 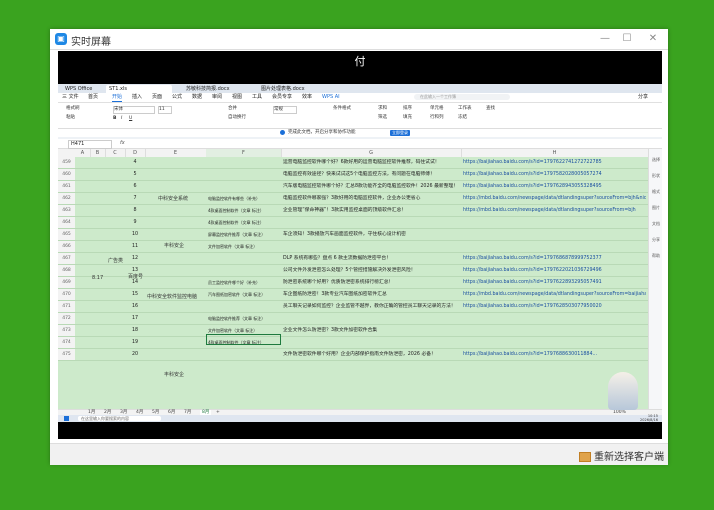 What do you see at coordinates (165, 110) in the screenshot?
I see `font-size-select: 11` at bounding box center [165, 110].